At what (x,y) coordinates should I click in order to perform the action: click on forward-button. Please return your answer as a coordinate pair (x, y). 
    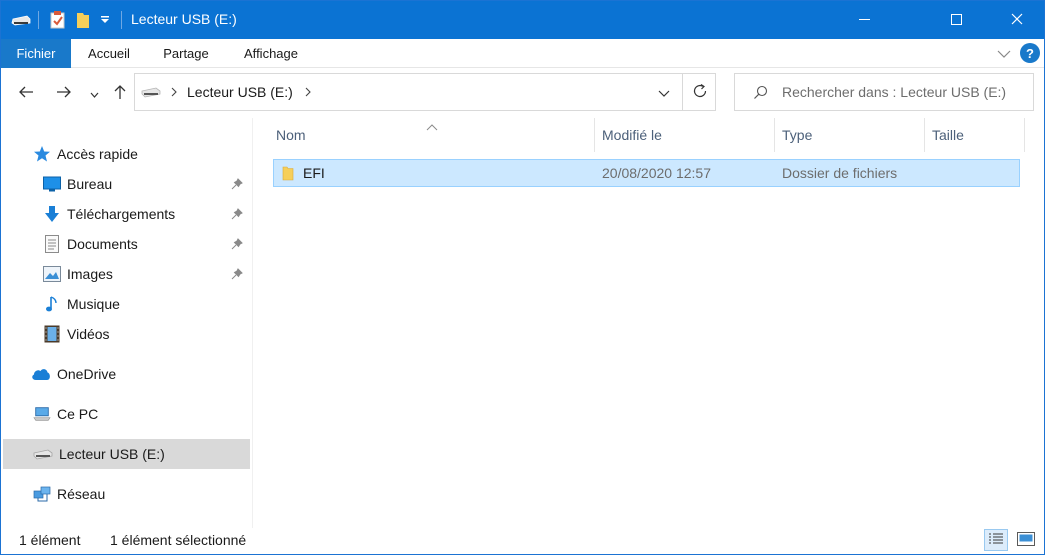
    Looking at the image, I should click on (64, 93).